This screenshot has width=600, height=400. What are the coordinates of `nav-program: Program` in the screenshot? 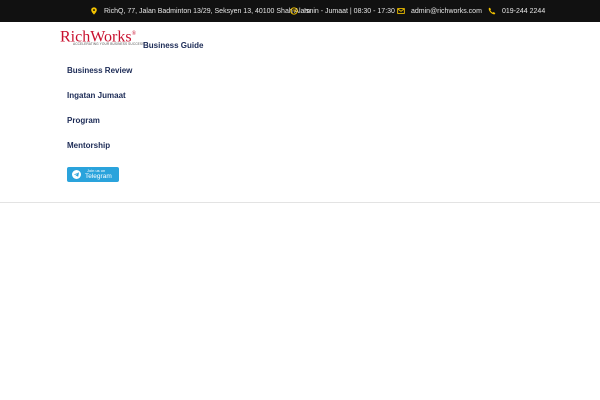 It's located at (83, 120).